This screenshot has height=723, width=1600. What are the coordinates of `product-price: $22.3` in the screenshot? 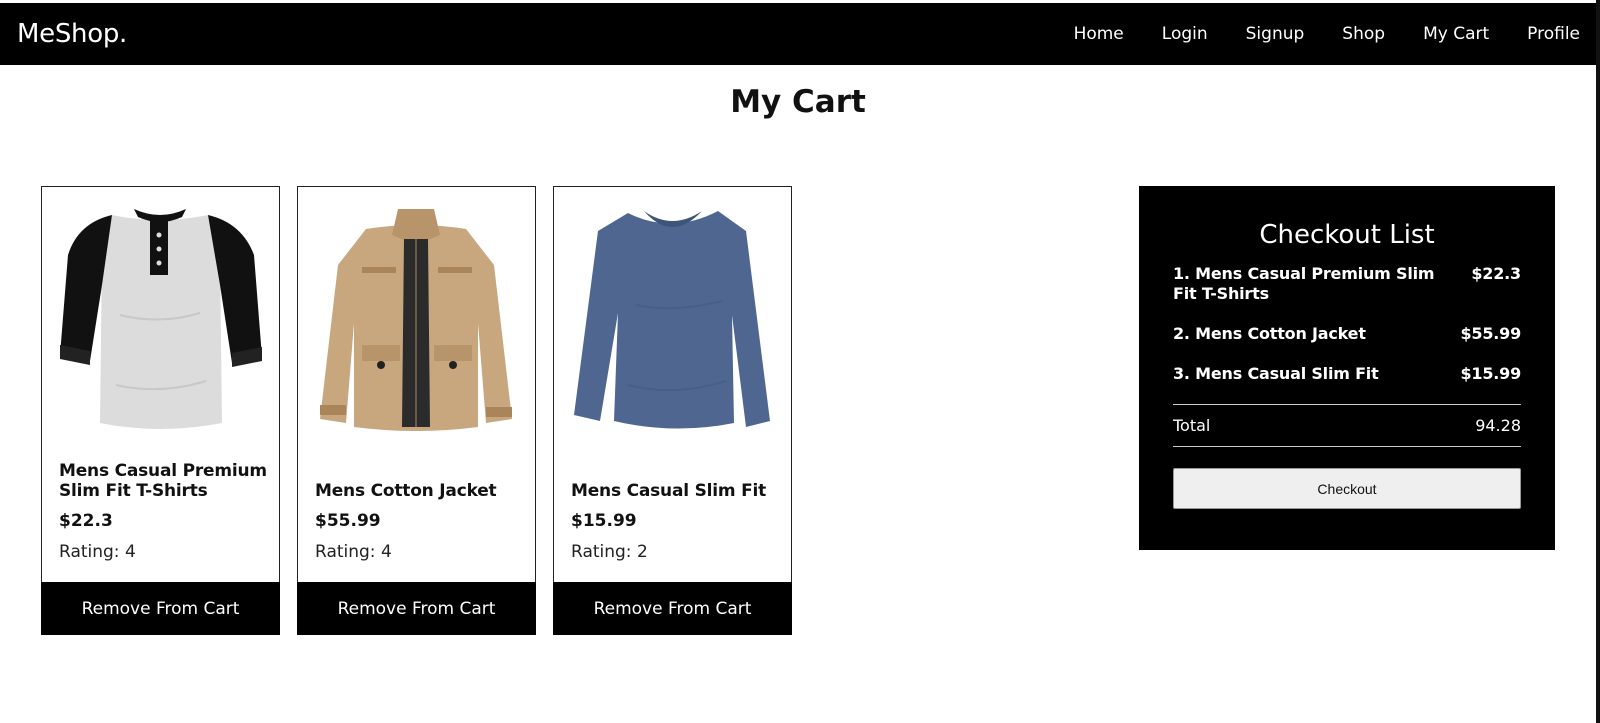 It's located at (86, 521).